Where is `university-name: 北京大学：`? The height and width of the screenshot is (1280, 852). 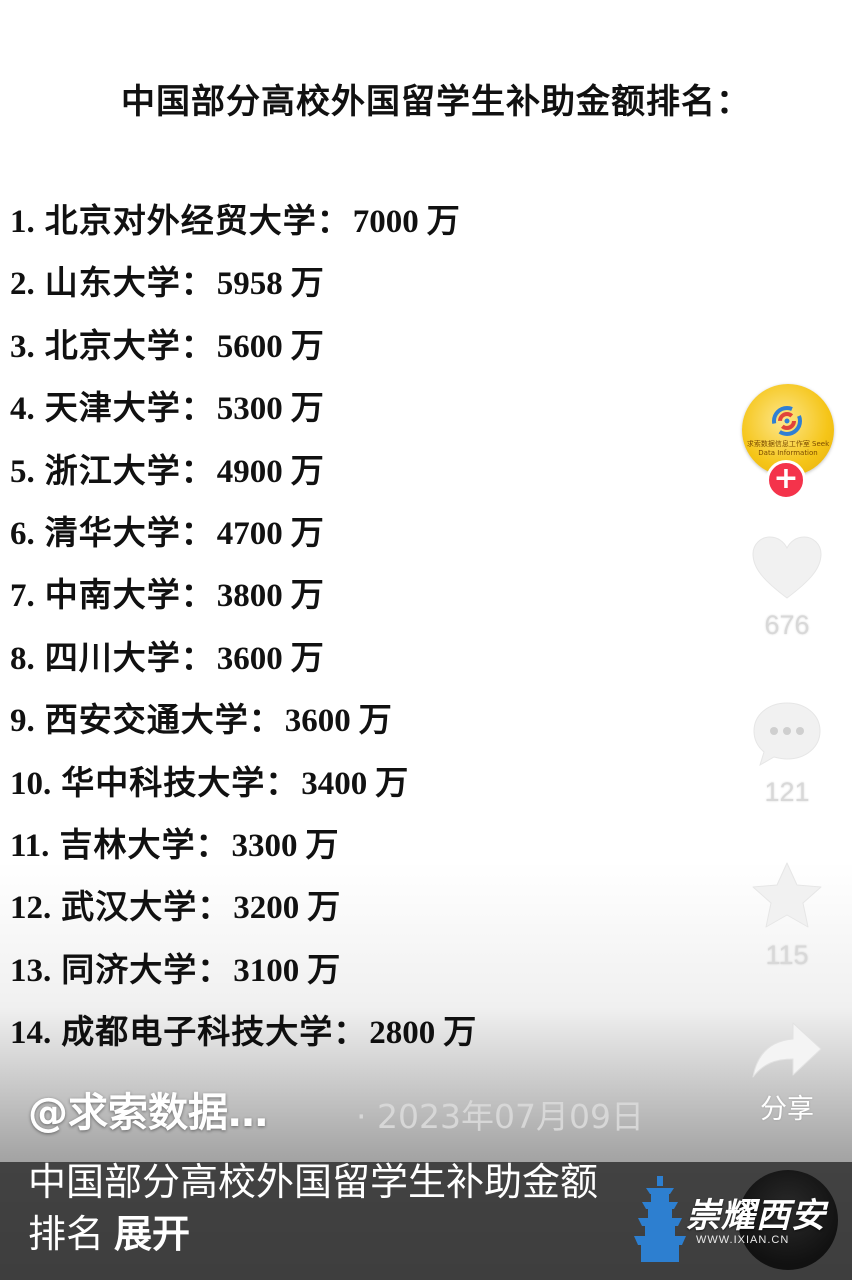 university-name: 北京大学： is located at coordinates (129, 345).